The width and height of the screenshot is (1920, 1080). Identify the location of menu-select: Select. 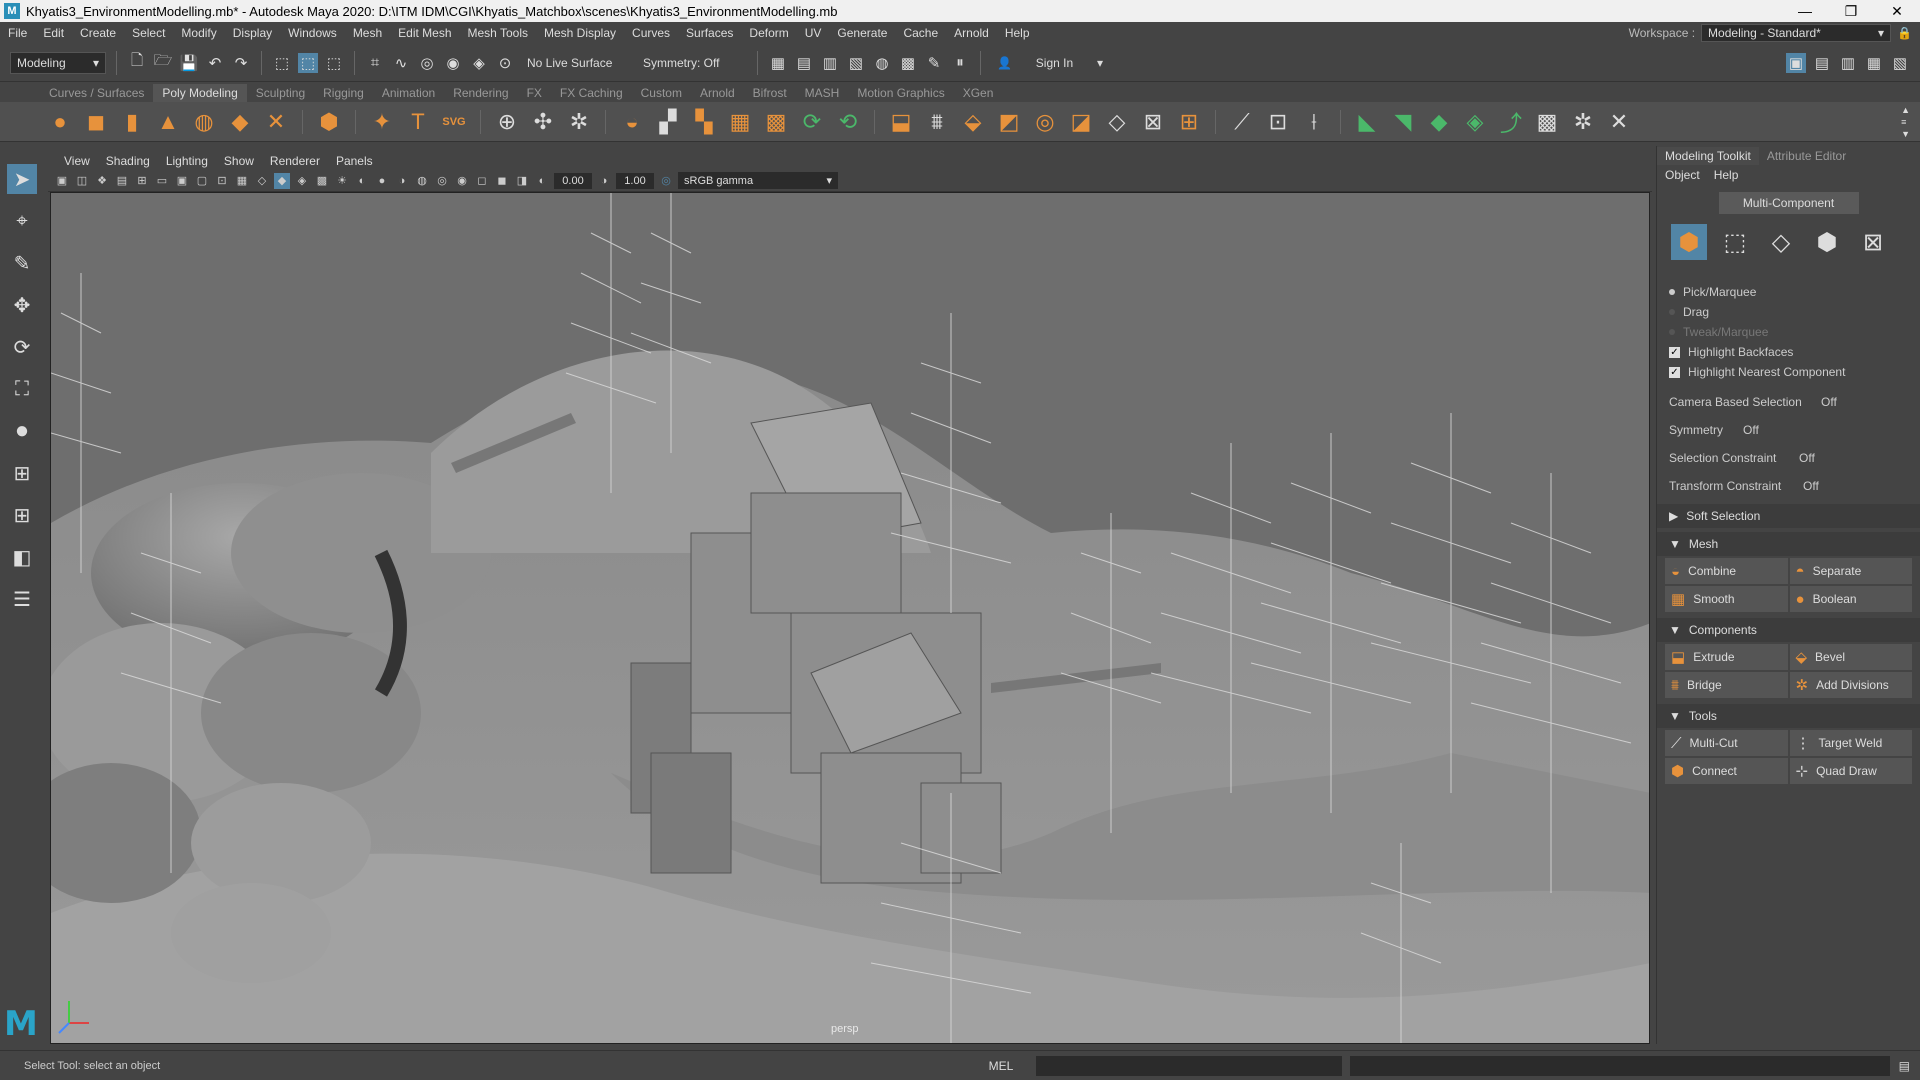
(148, 33).